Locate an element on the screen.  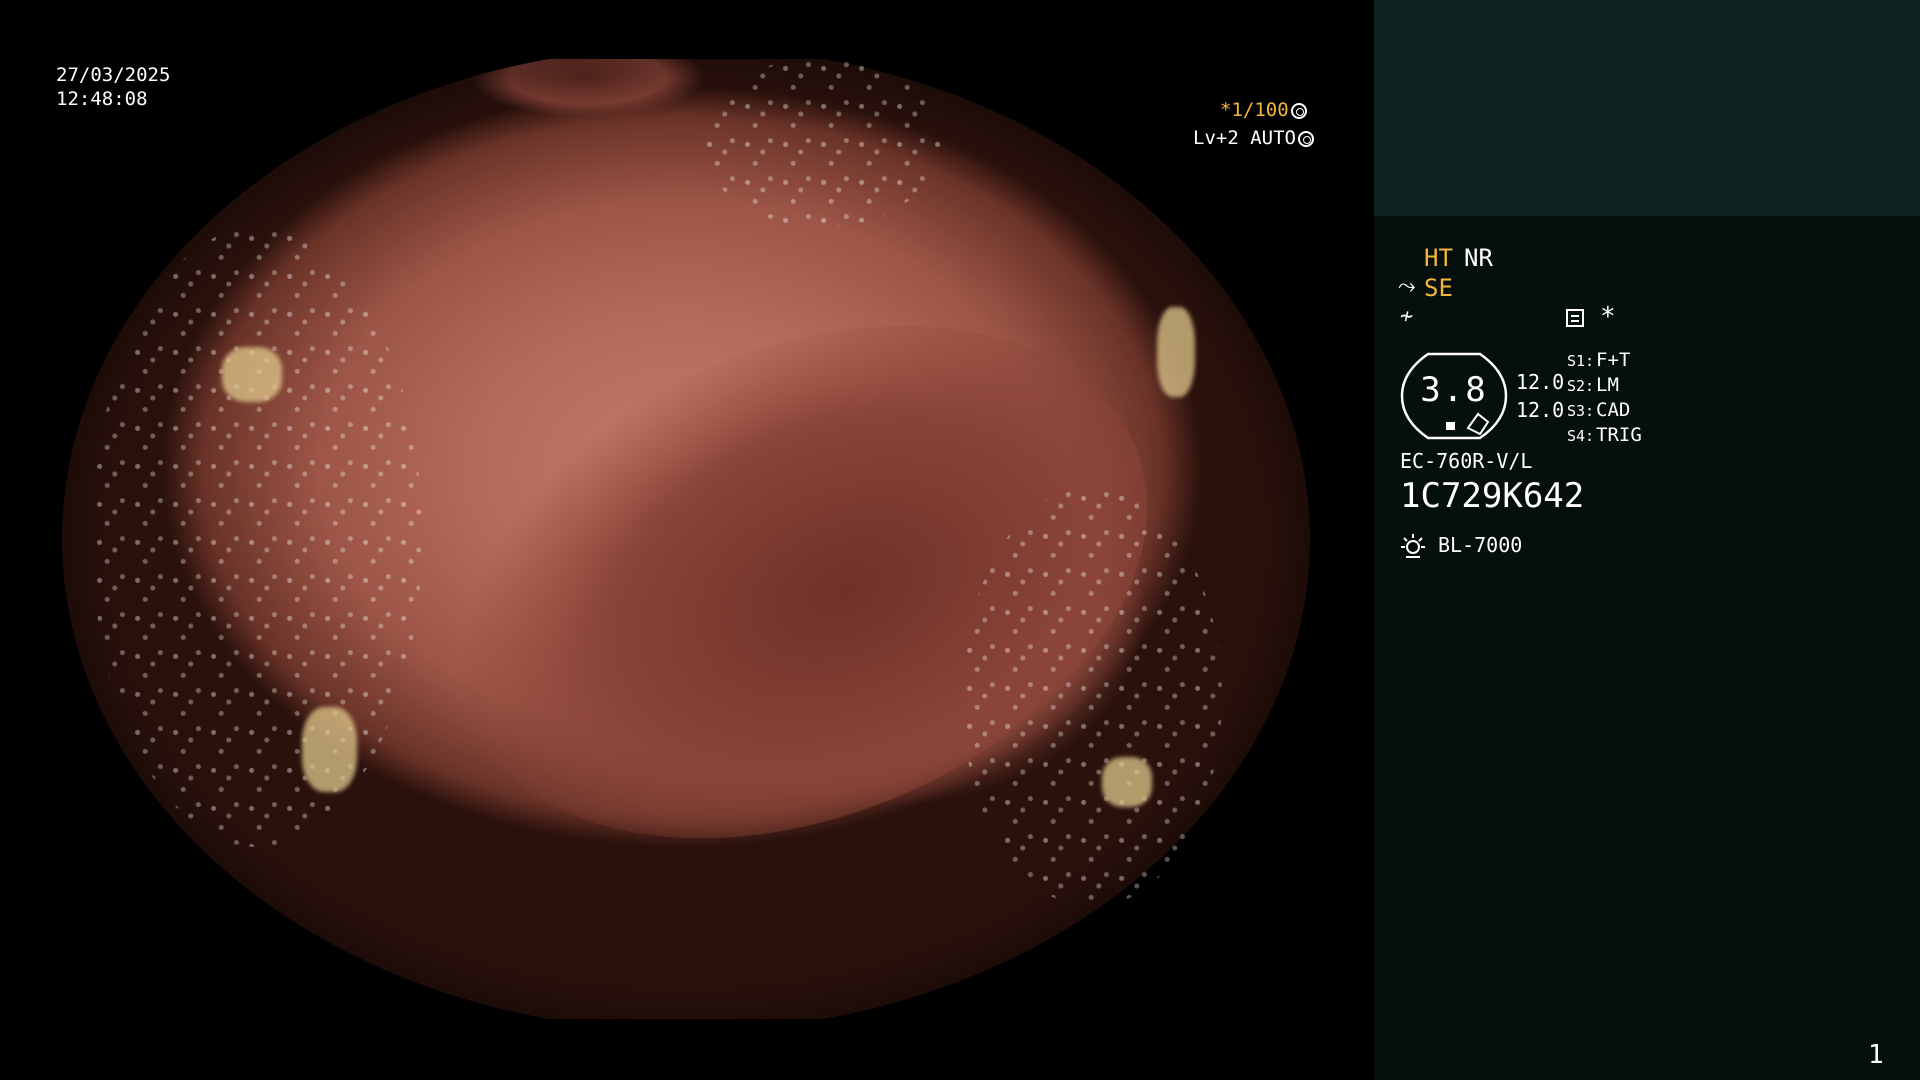
light-source-icon is located at coordinates (1413, 546).